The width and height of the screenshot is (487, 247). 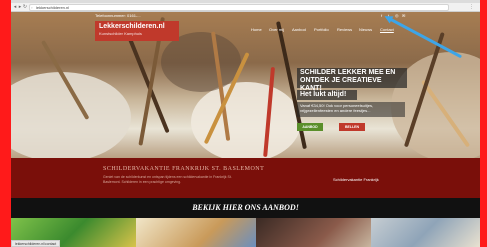 What do you see at coordinates (344, 30) in the screenshot?
I see `nav-item-reviews: Reviews` at bounding box center [344, 30].